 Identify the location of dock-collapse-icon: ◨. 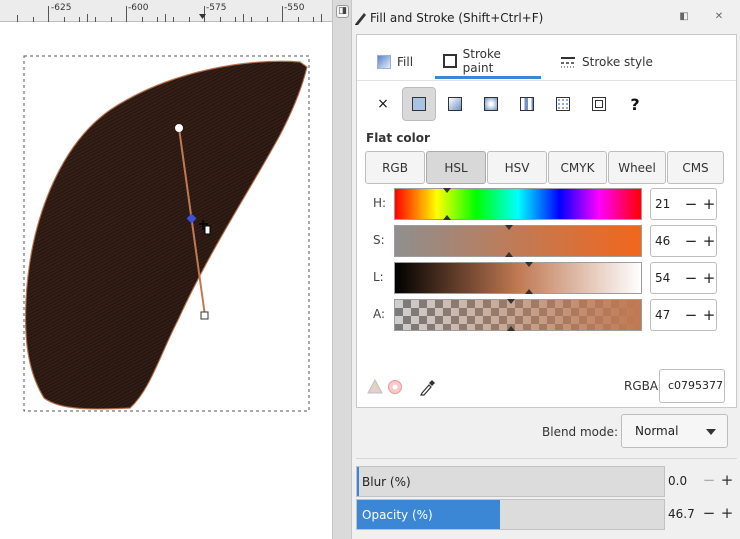
(342, 11).